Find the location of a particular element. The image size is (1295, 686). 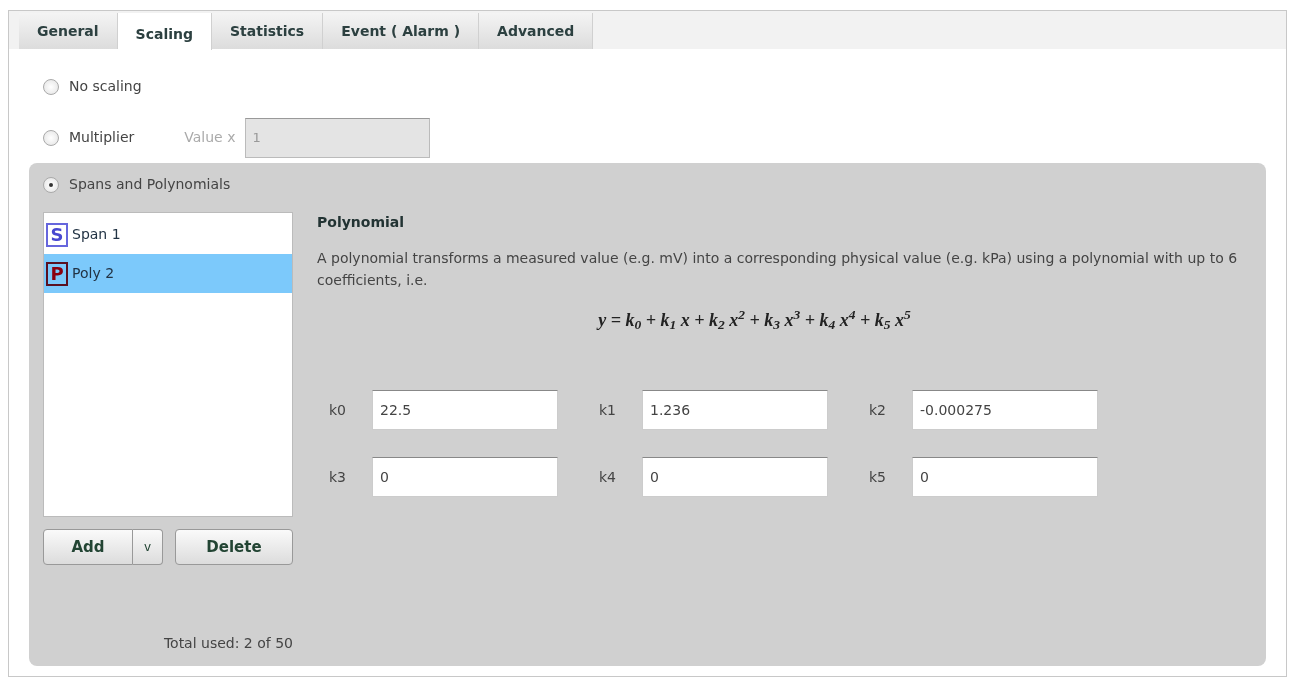

dropdown-button: v is located at coordinates (148, 547).